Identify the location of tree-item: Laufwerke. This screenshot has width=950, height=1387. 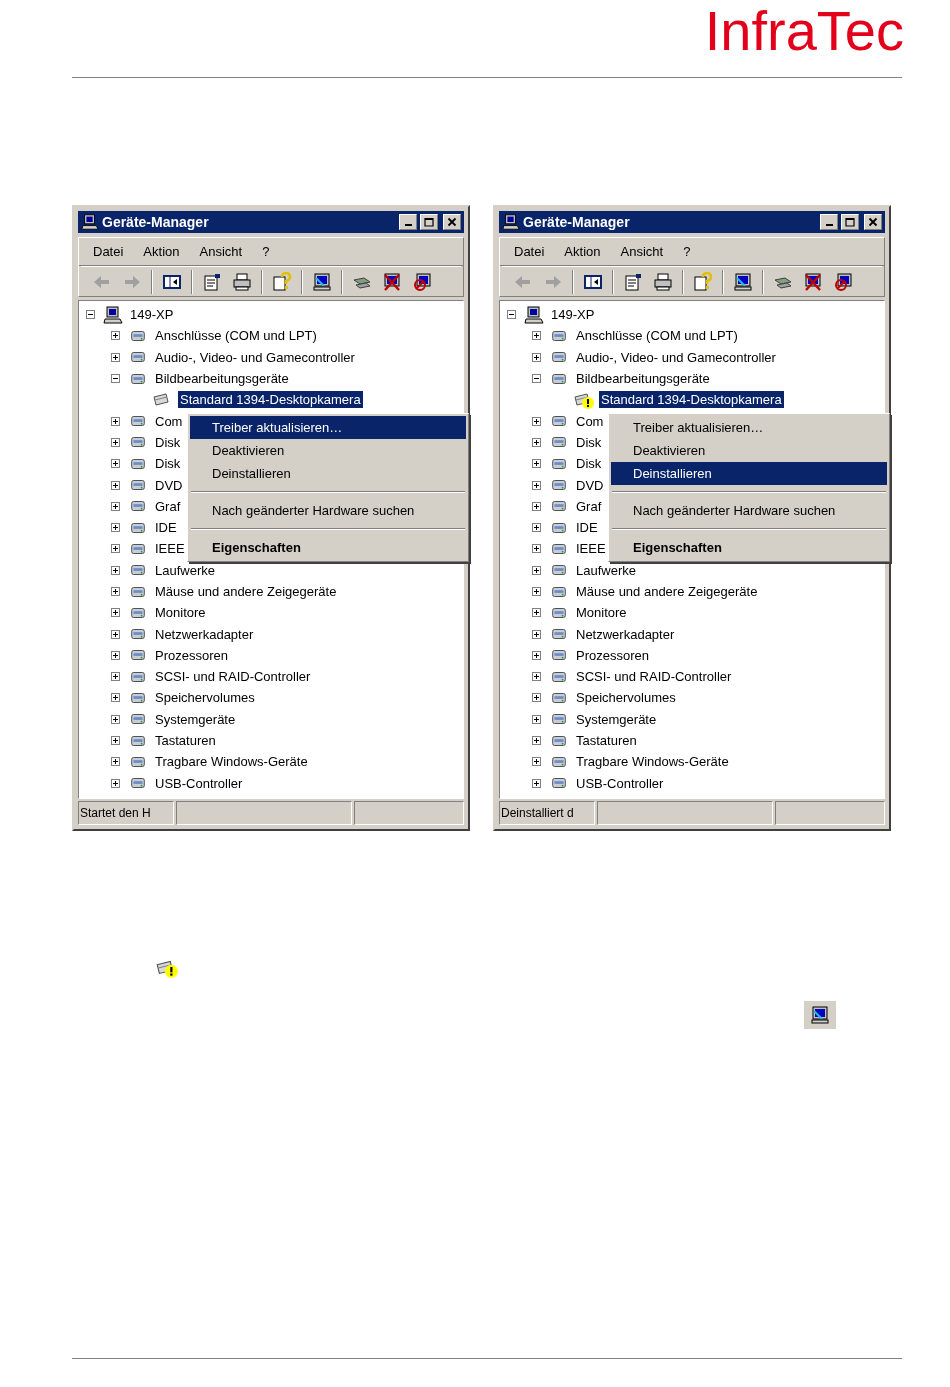
(185, 570).